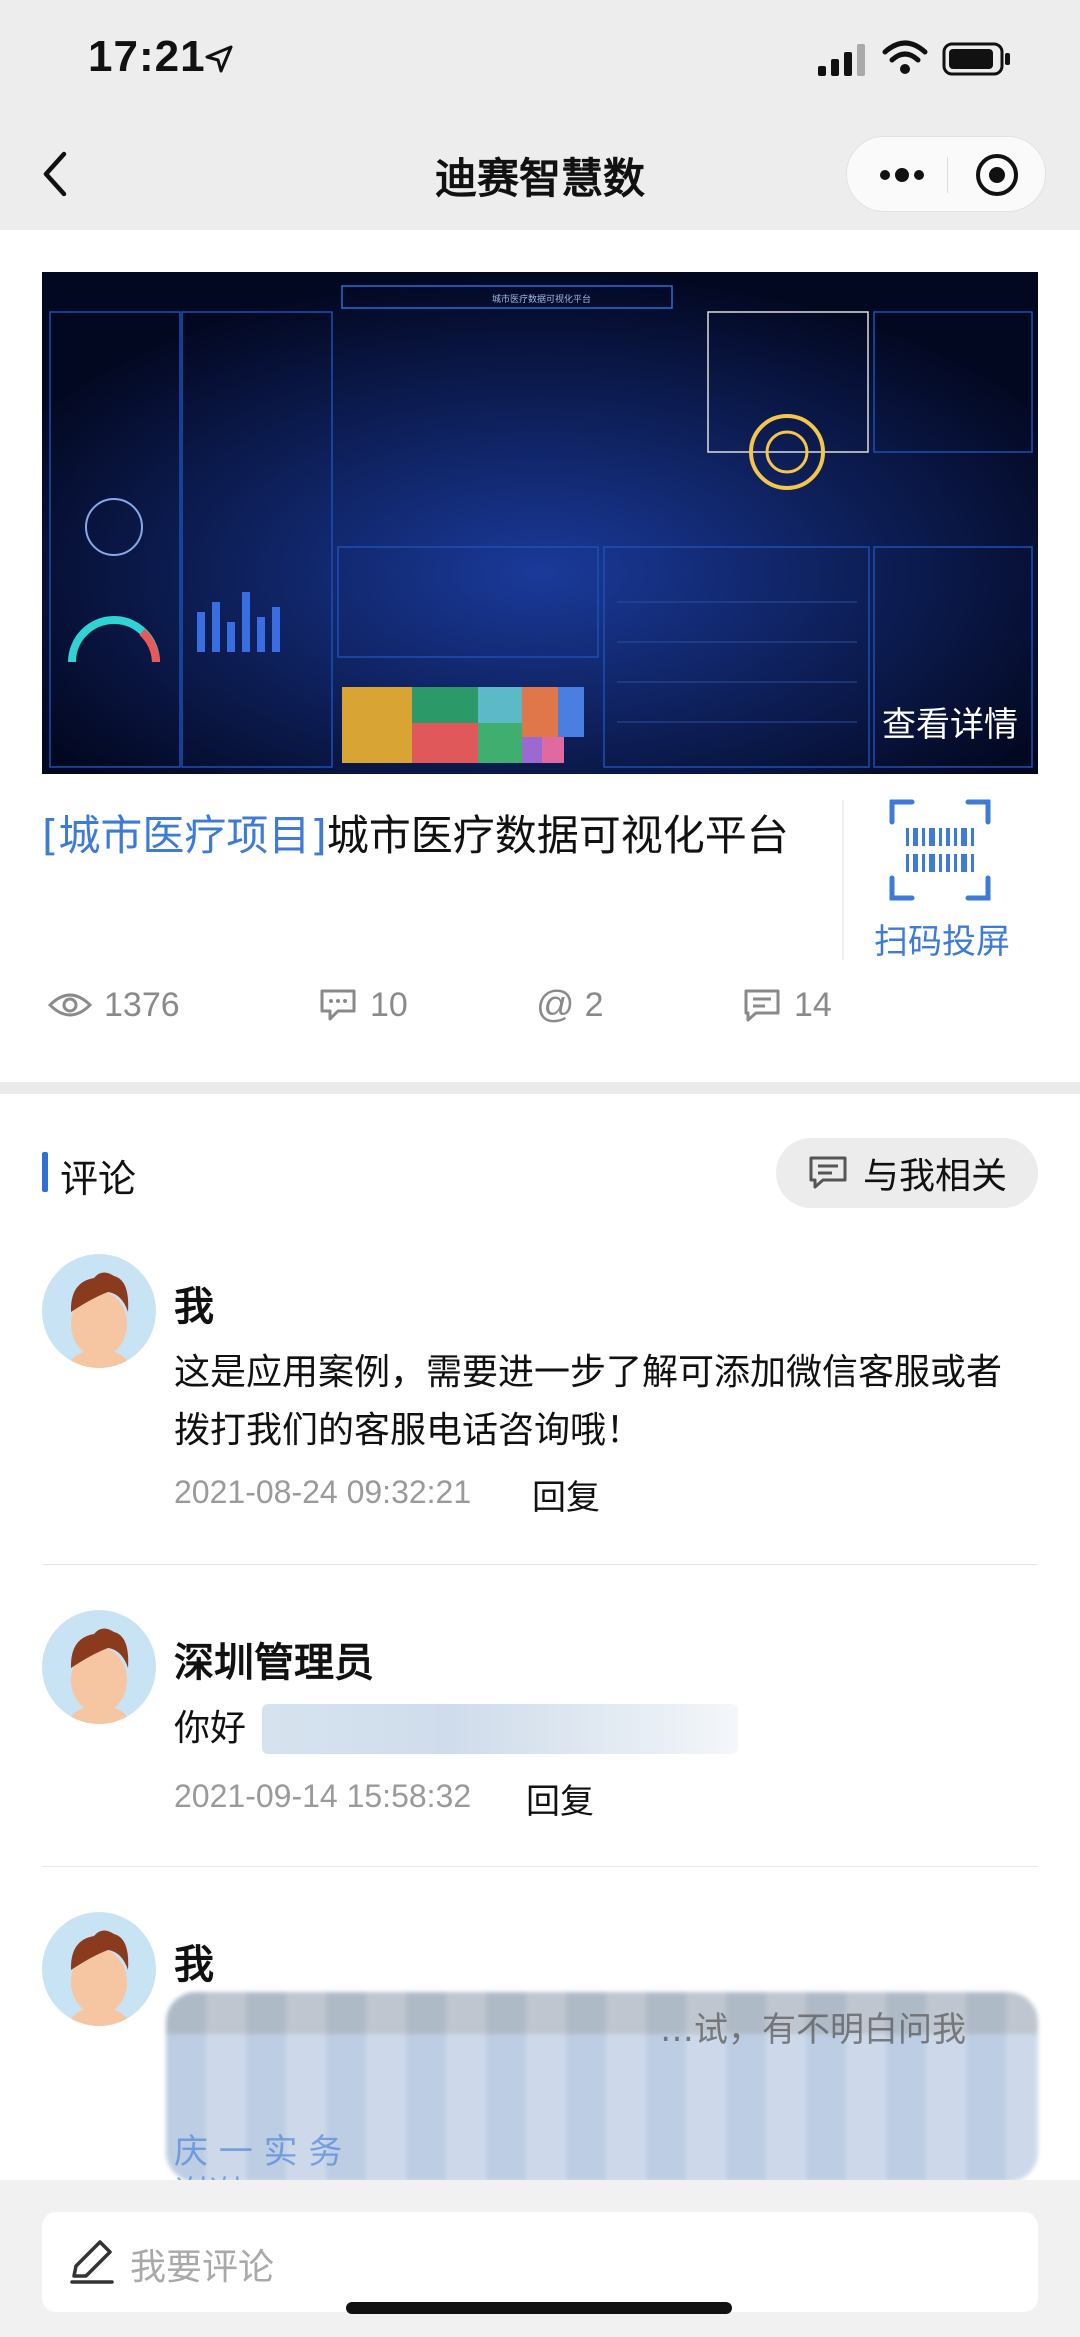  I want to click on view-detail-label: 查看详情, so click(950, 721).